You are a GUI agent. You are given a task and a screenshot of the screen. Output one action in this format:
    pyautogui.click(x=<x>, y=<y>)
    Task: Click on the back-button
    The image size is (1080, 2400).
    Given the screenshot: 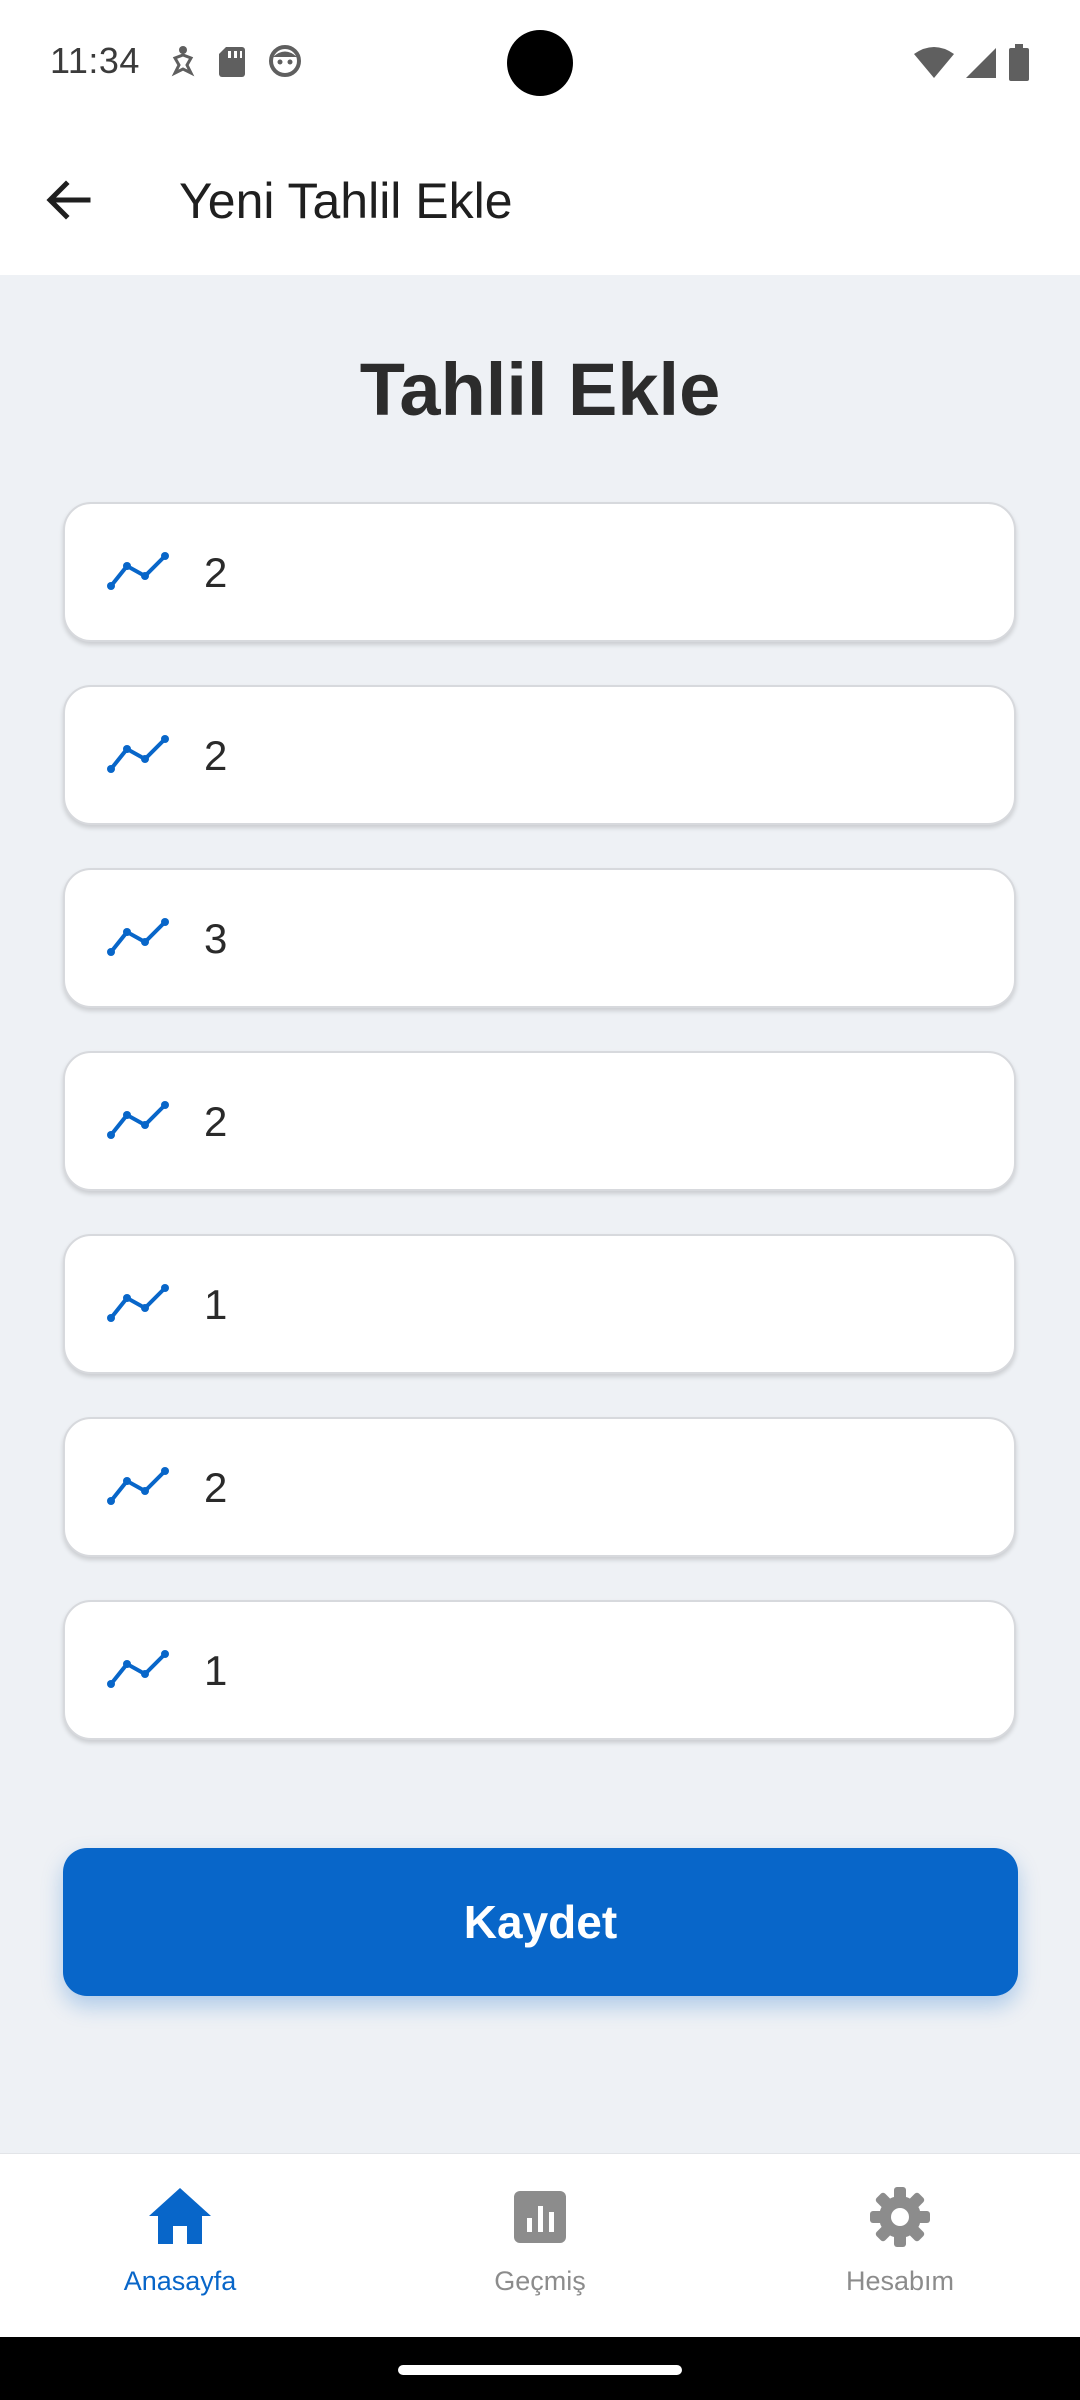 What is the action you would take?
    pyautogui.click(x=68, y=200)
    